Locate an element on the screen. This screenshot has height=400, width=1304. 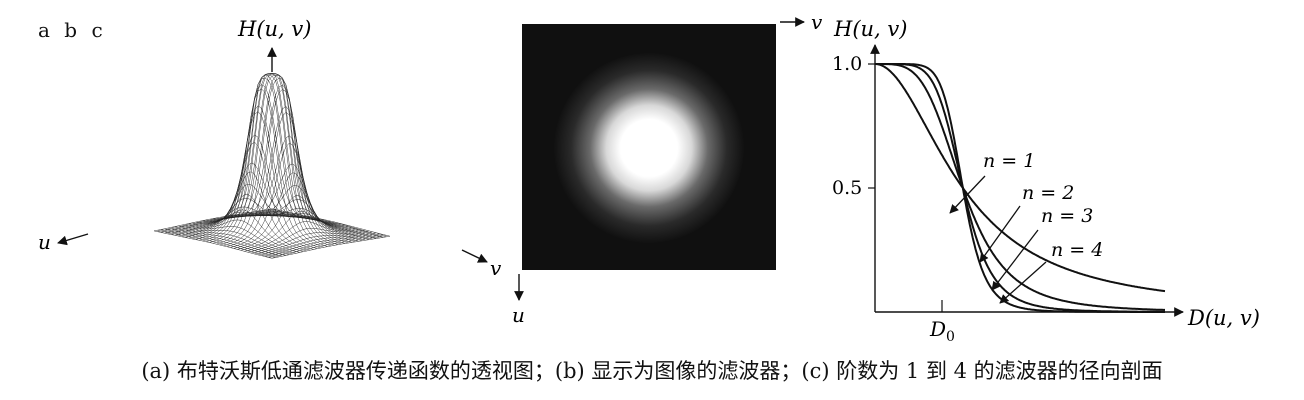
u-axis-label: u is located at coordinates (44, 242).